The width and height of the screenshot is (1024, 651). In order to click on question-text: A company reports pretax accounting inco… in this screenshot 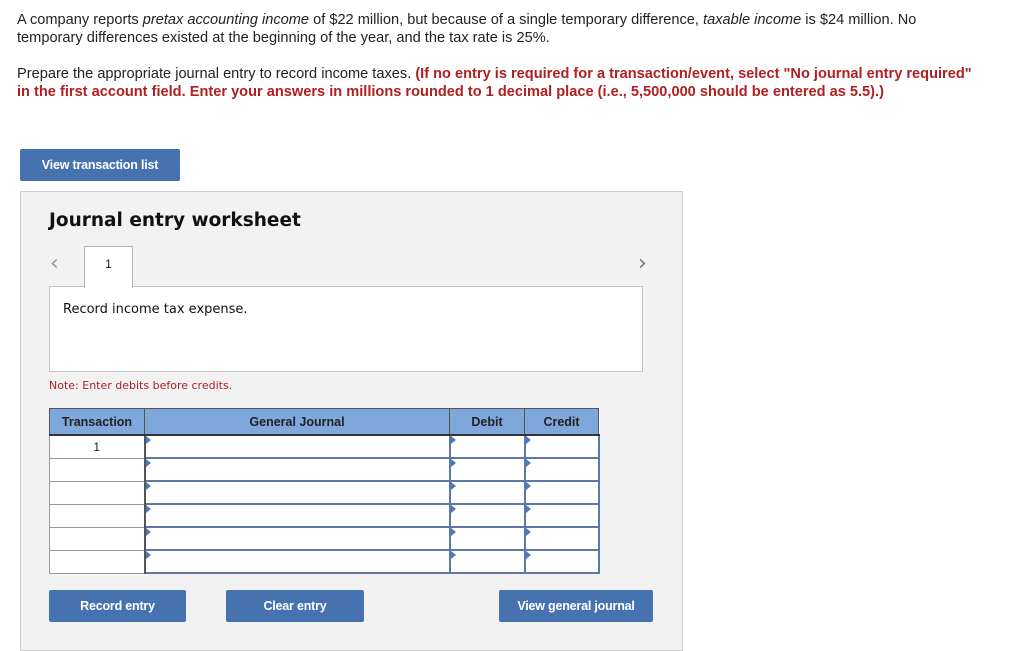, I will do `click(497, 29)`.